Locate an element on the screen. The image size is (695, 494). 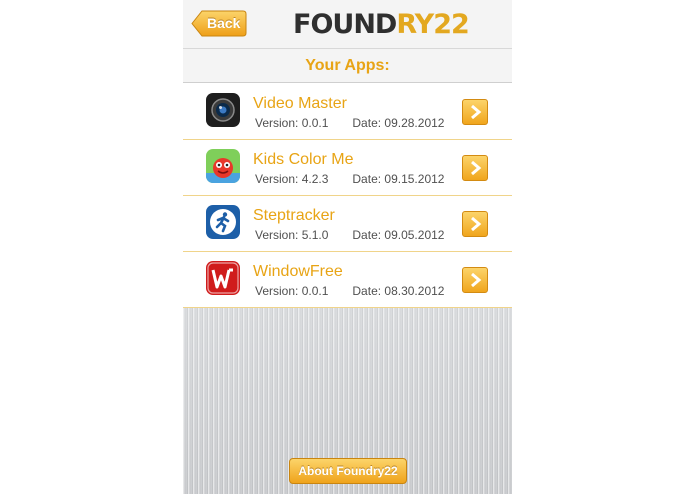
logo-text-dark: FOUND is located at coordinates (345, 24).